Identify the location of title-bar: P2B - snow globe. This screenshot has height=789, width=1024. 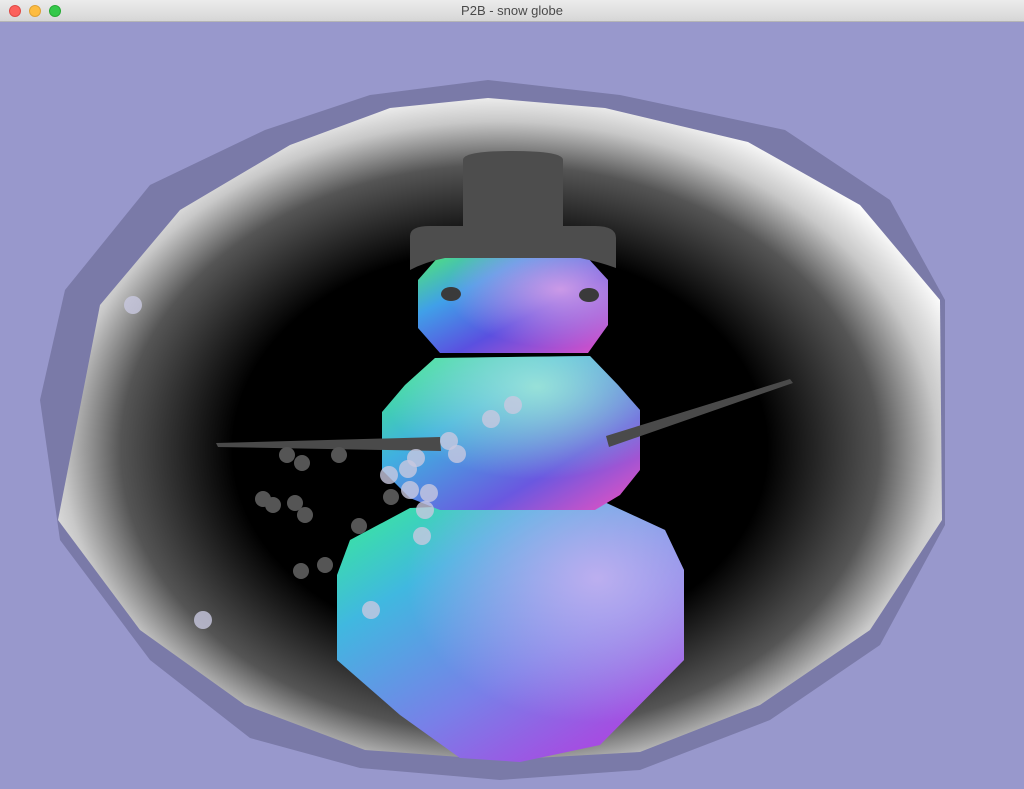
(512, 11).